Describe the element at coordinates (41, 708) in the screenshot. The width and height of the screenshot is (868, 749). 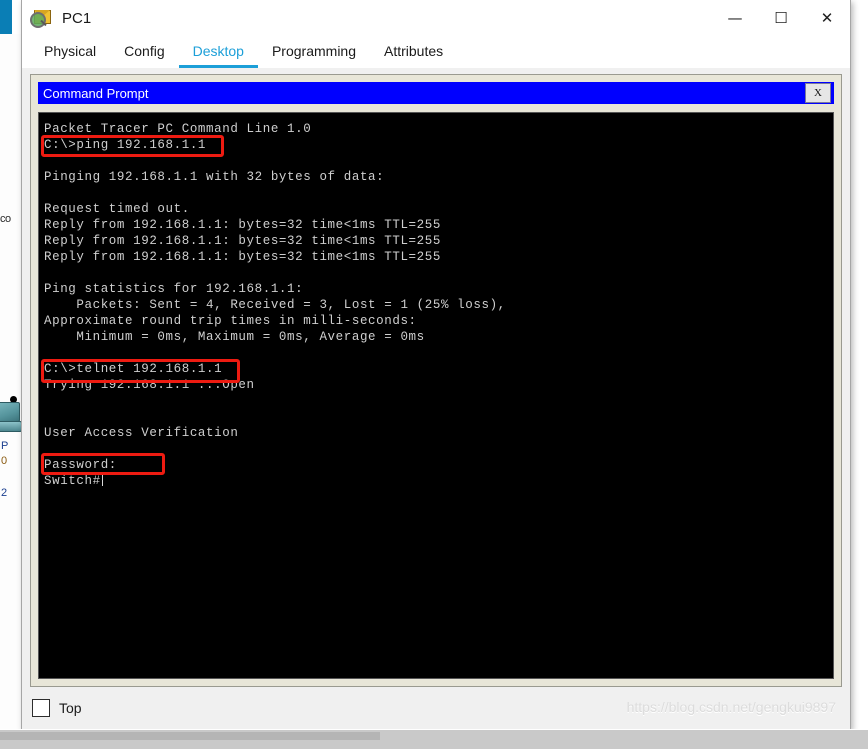
I see `top-checkbox` at that location.